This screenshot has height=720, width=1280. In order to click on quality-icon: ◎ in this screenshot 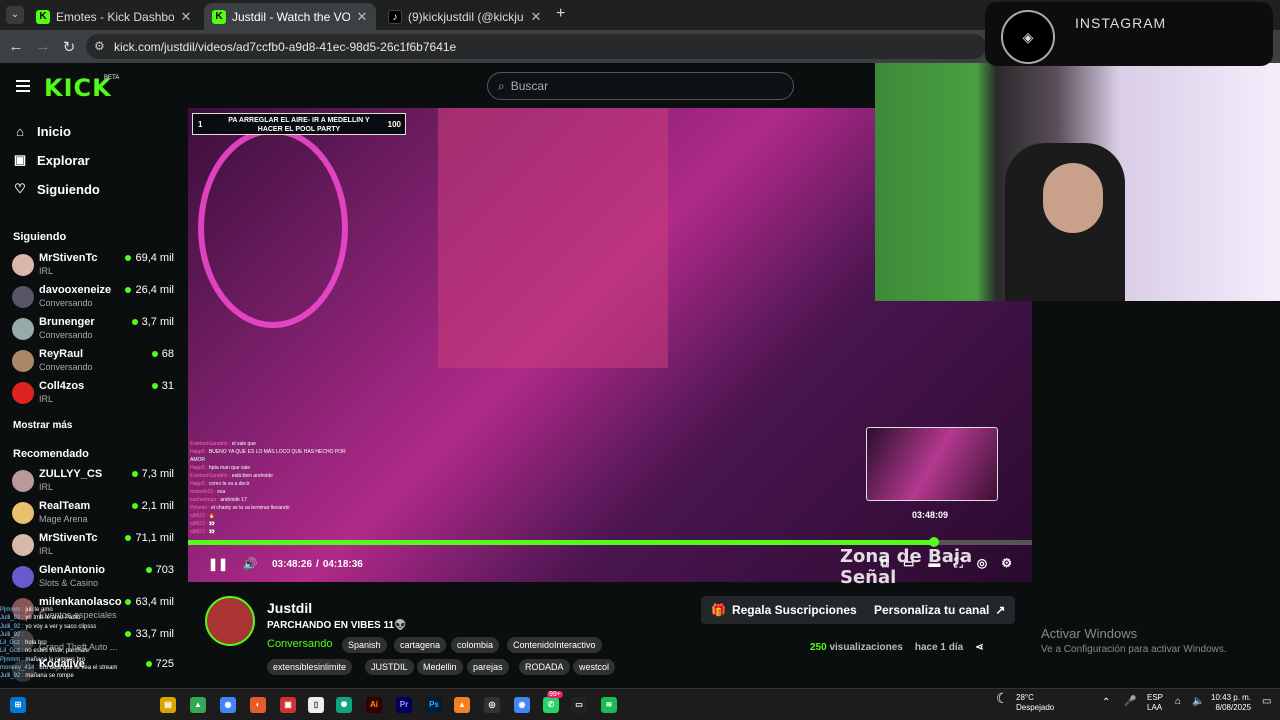, I will do `click(982, 563)`.